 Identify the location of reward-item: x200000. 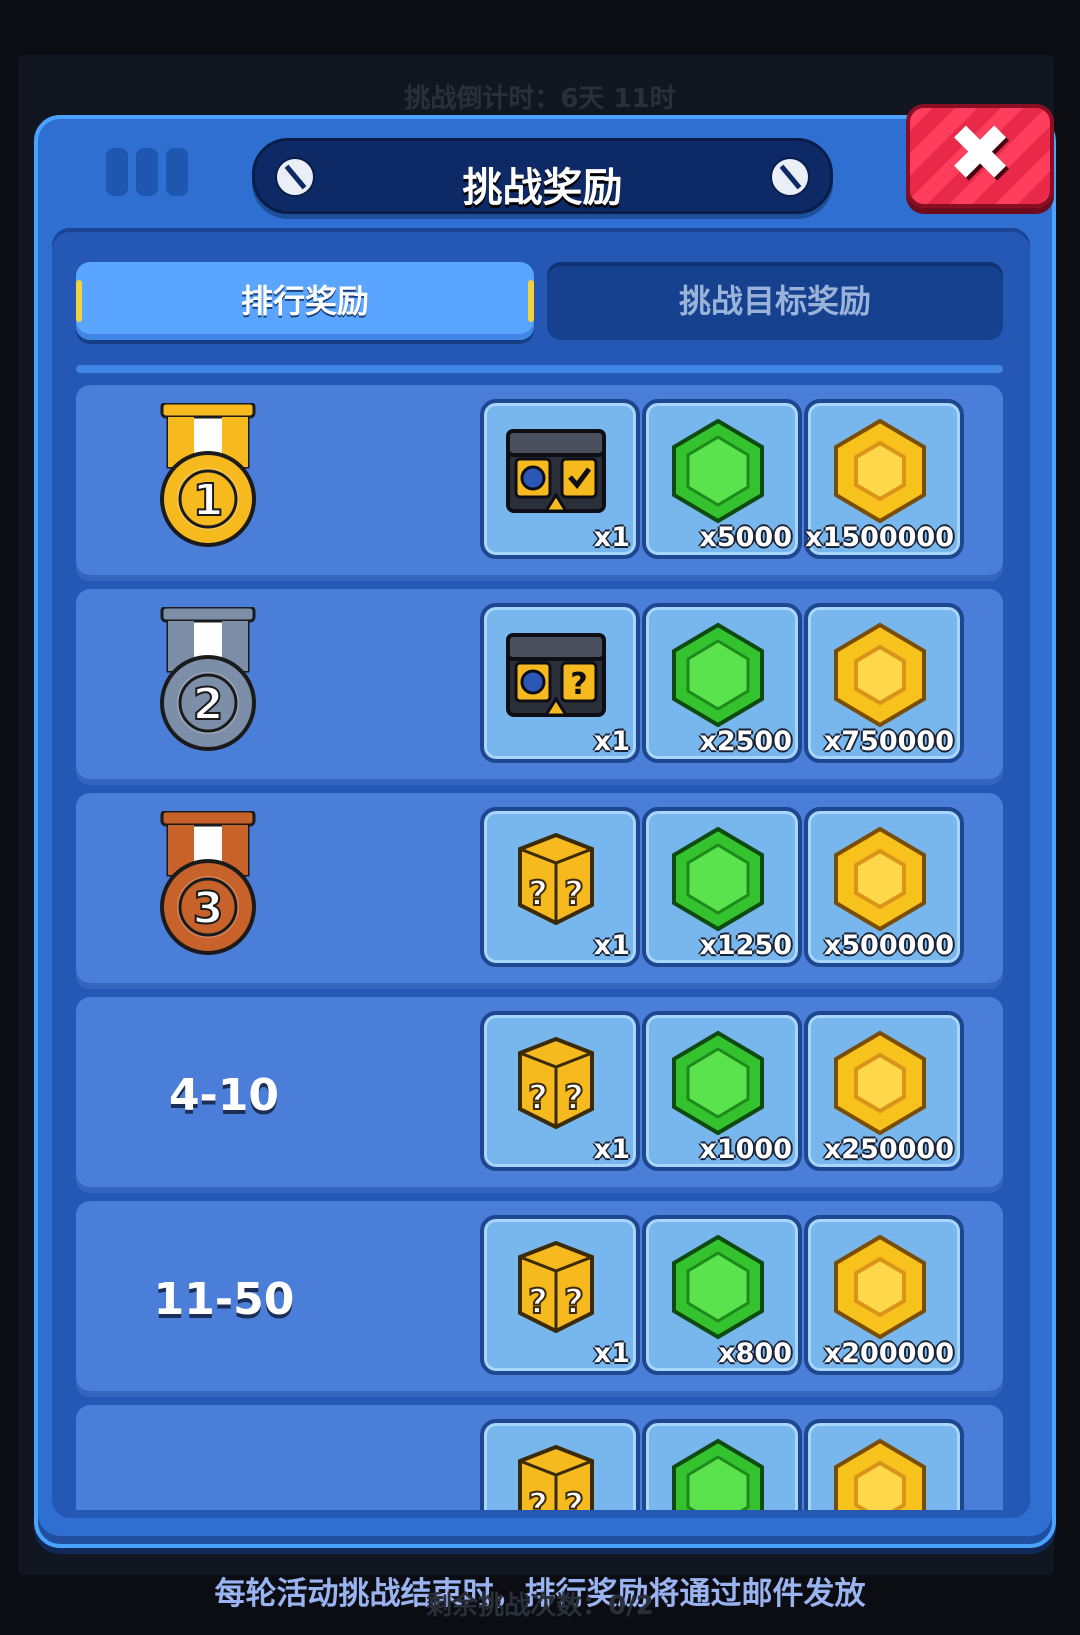
(884, 1295).